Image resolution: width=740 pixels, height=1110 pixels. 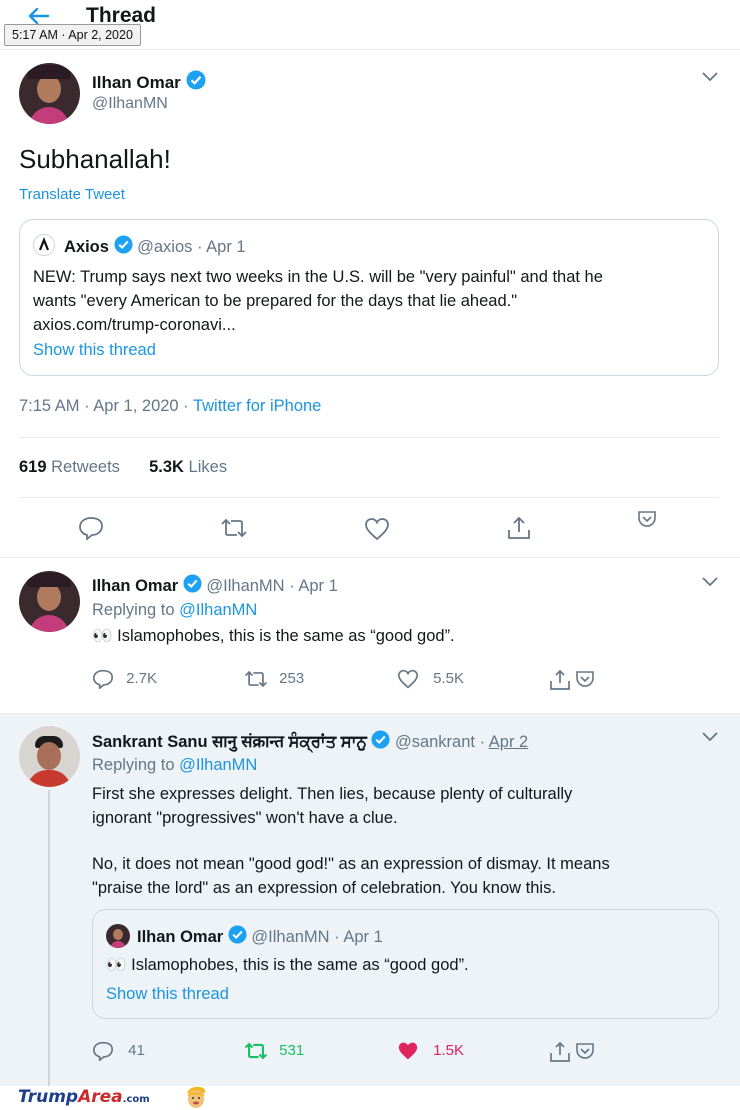 What do you see at coordinates (430, 679) in the screenshot?
I see `like-action: 5.5K` at bounding box center [430, 679].